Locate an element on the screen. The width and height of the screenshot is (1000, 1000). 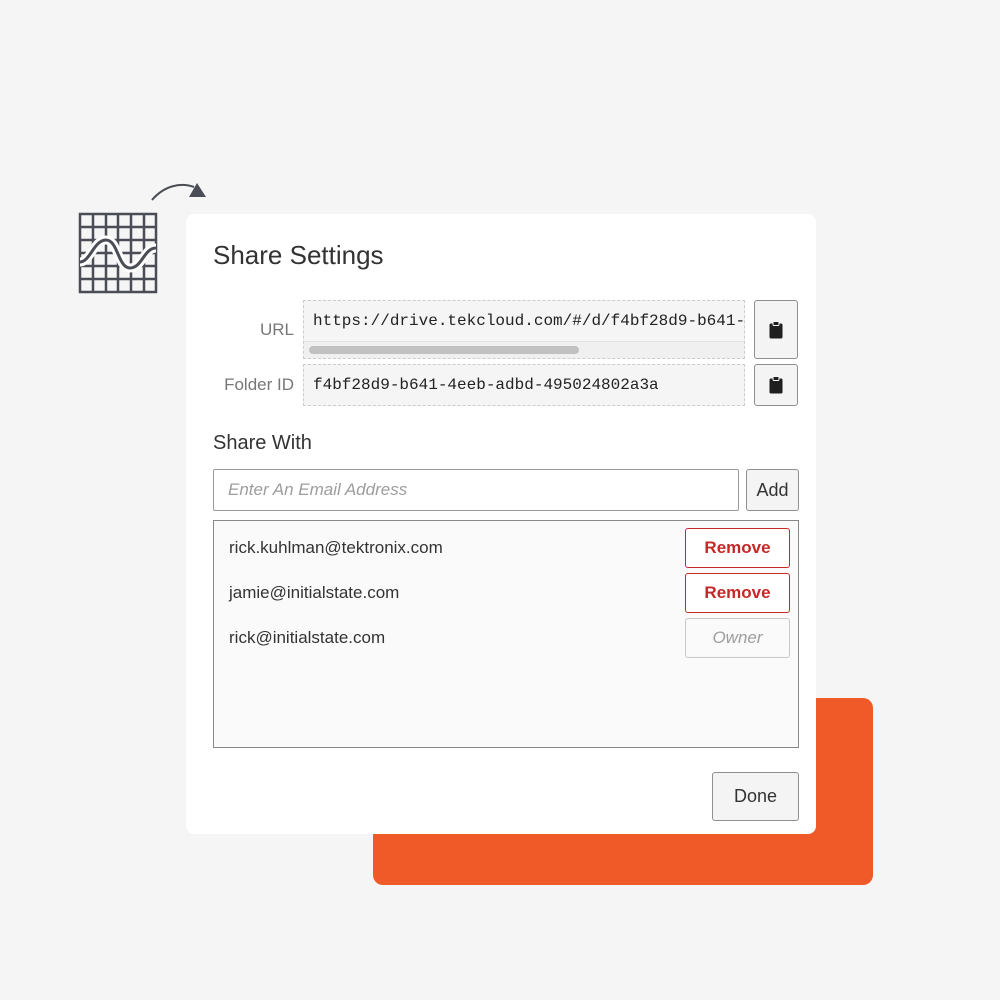
curved-arrow-icon is located at coordinates (178, 192).